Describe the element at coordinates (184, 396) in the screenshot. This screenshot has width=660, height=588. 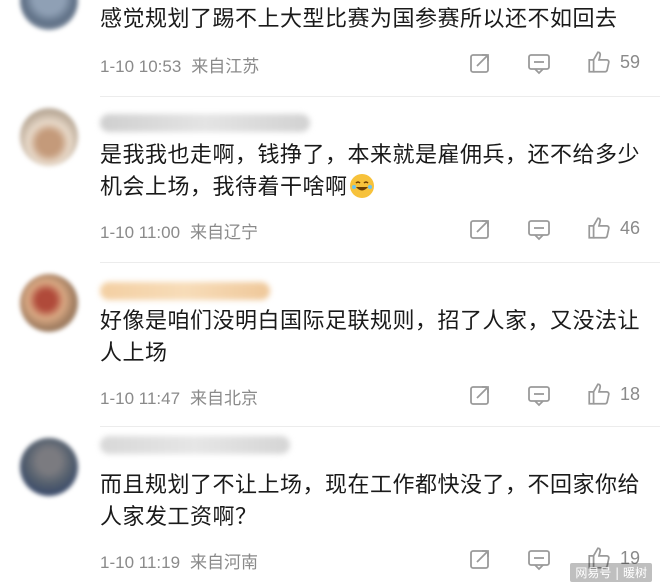
I see `comment-meta: 1-10 11:47 来自北京` at that location.